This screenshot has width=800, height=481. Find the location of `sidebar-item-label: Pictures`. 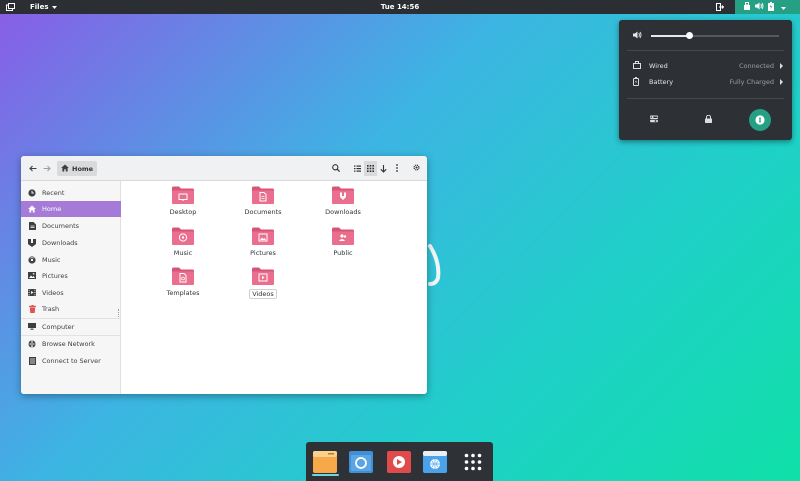

sidebar-item-label: Pictures is located at coordinates (55, 275).